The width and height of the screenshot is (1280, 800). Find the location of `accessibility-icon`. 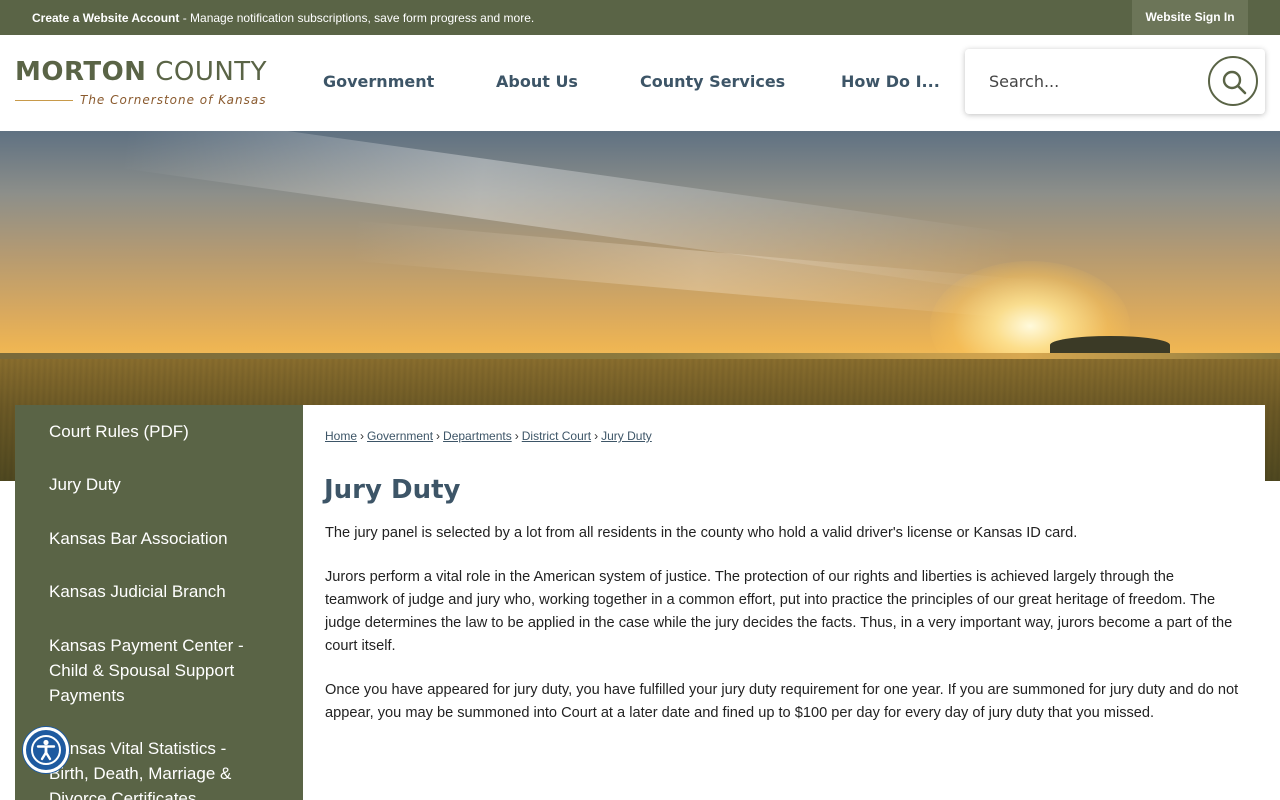

accessibility-icon is located at coordinates (46, 750).